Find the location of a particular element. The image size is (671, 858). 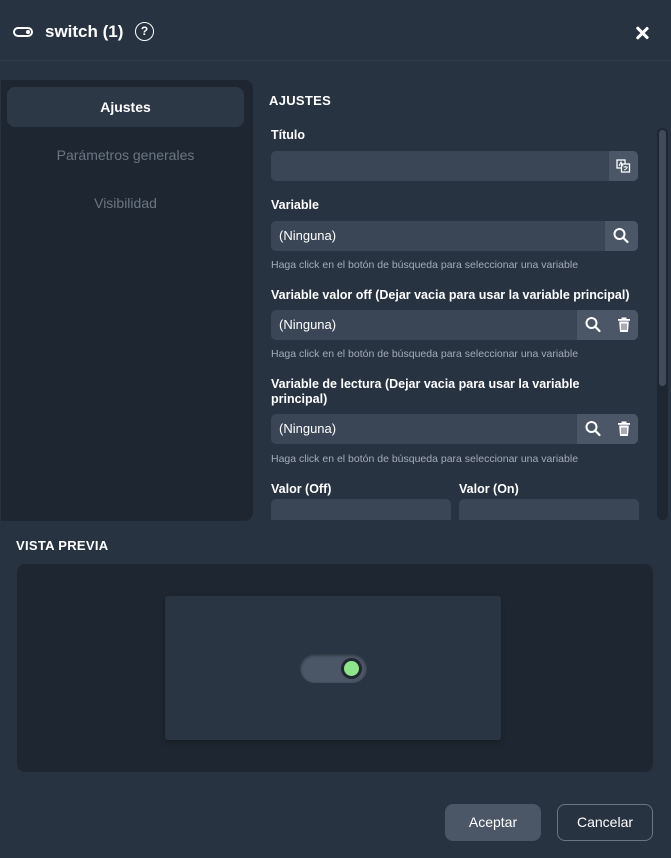

valor-off-input is located at coordinates (361, 509).